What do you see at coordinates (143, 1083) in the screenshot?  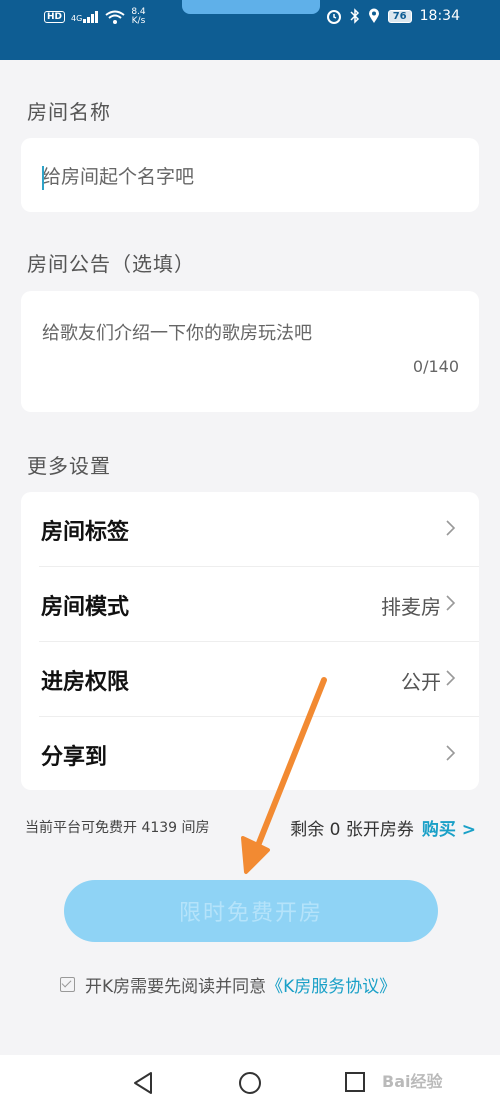 I see `back-icon` at bounding box center [143, 1083].